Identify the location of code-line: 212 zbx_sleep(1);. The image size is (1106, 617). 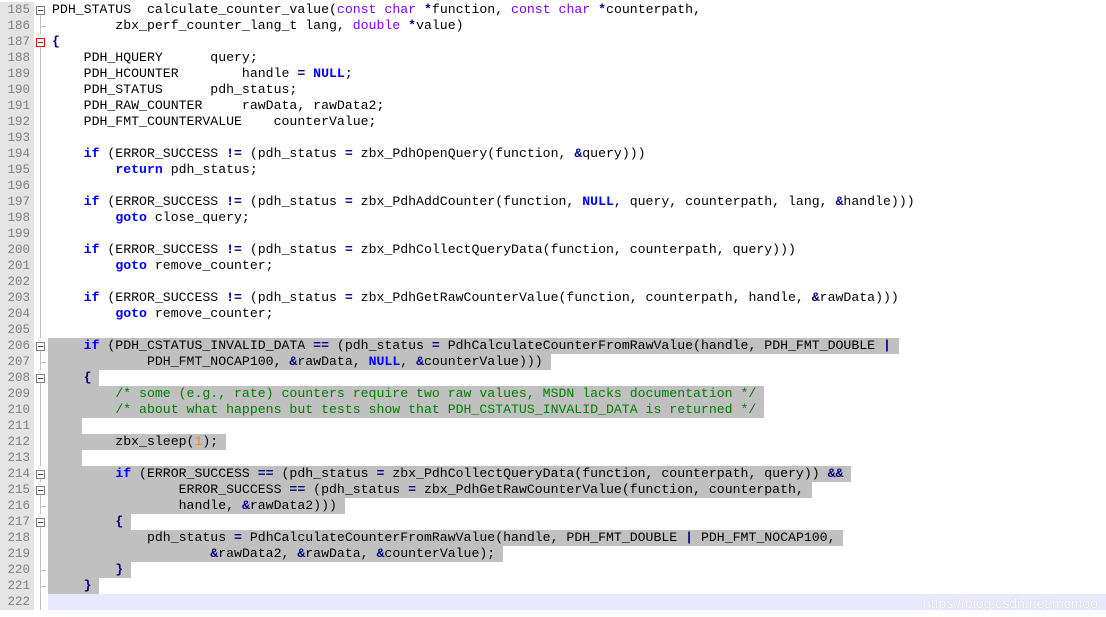
(553, 442).